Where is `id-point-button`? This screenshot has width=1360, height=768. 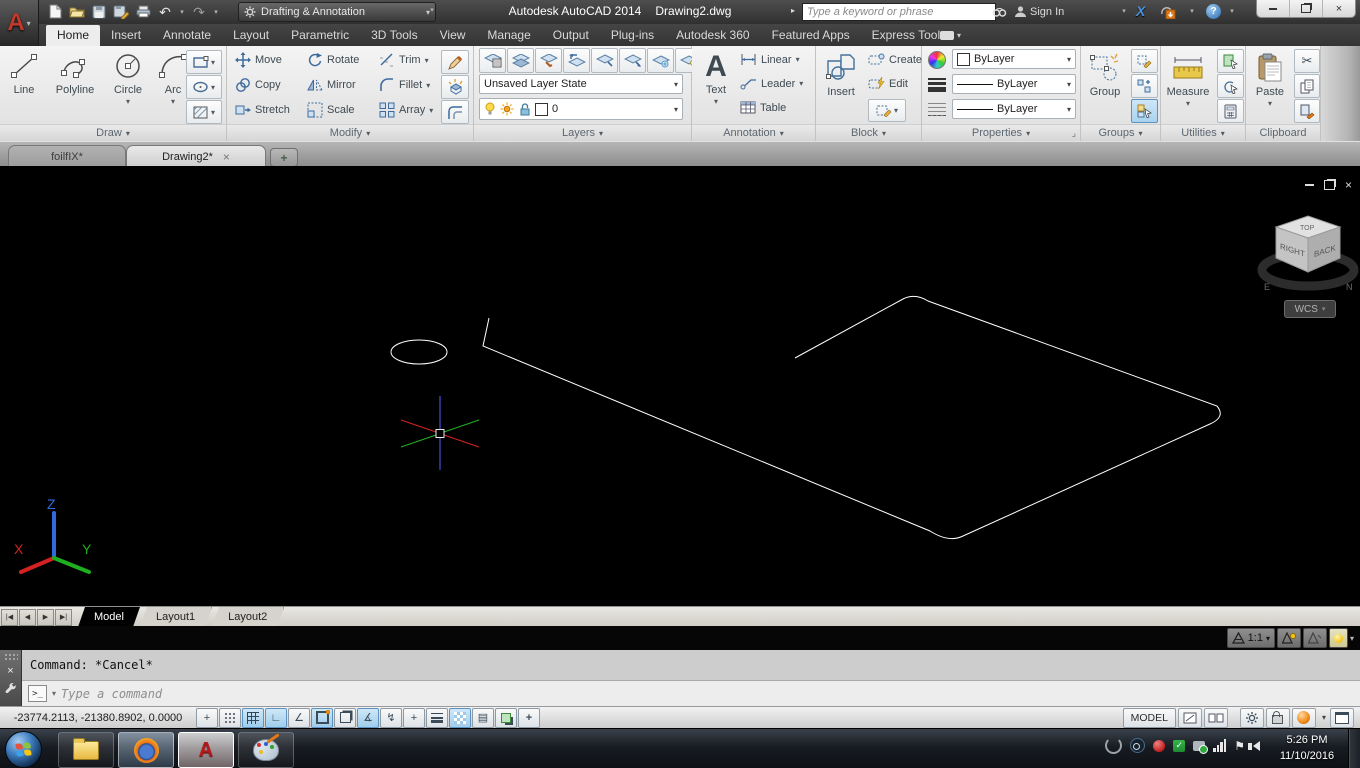
id-point-button is located at coordinates (1230, 86).